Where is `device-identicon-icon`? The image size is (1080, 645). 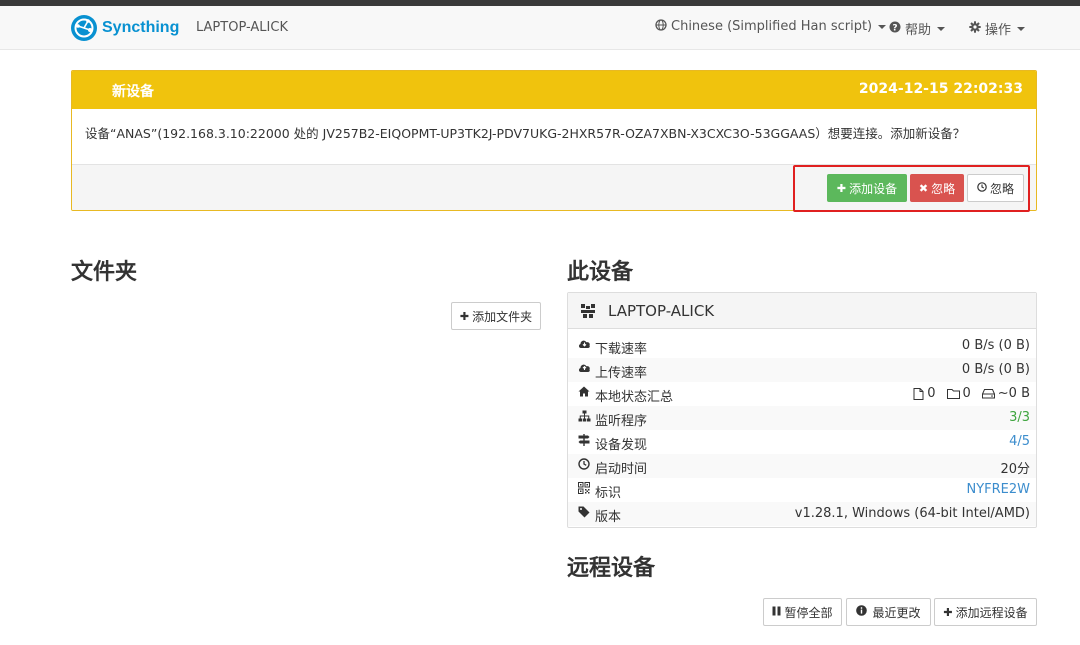 device-identicon-icon is located at coordinates (588, 313).